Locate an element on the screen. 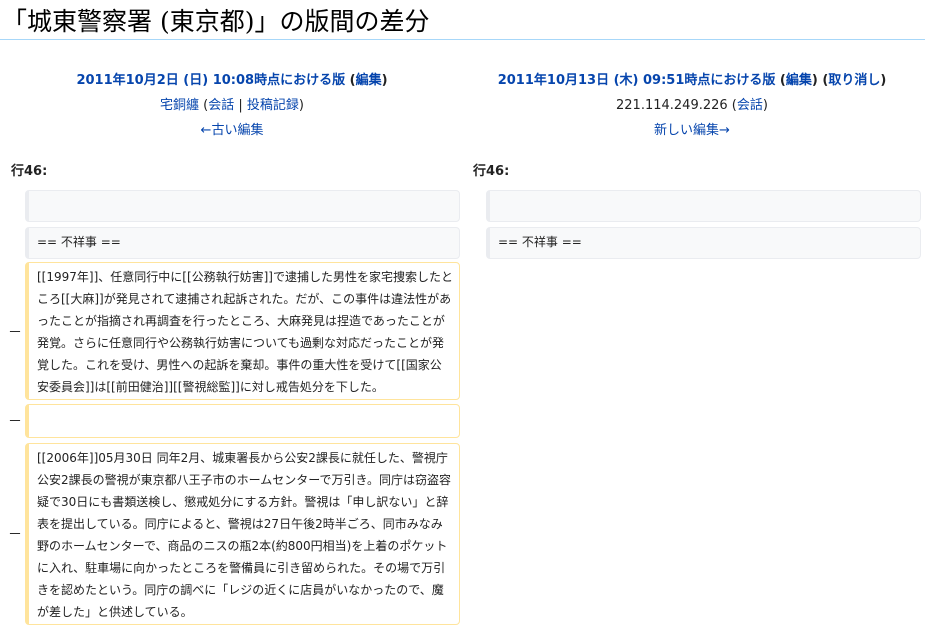 This screenshot has width=931, height=625. right-undo-paren-open: ( is located at coordinates (823, 80).